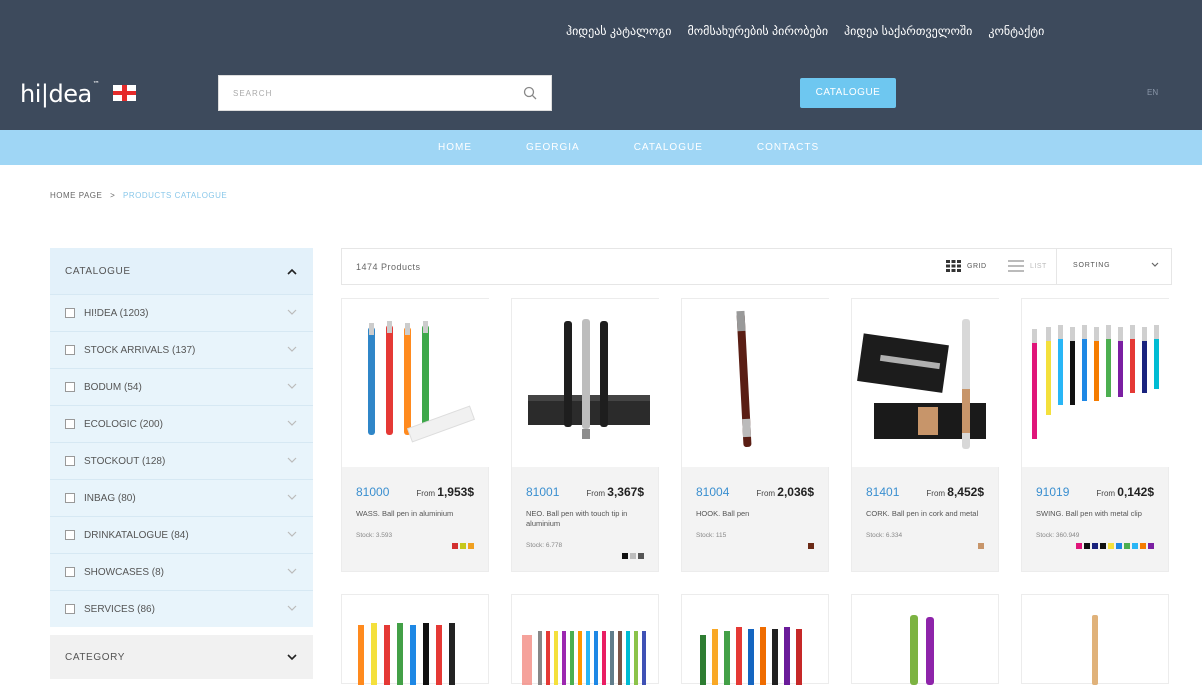 This screenshot has width=1202, height=690. Describe the element at coordinates (544, 545) in the screenshot. I see `product-stock: Stock: 6.778` at that location.